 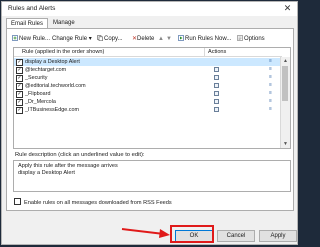 I want to click on options-label: Options, so click(x=254, y=39).